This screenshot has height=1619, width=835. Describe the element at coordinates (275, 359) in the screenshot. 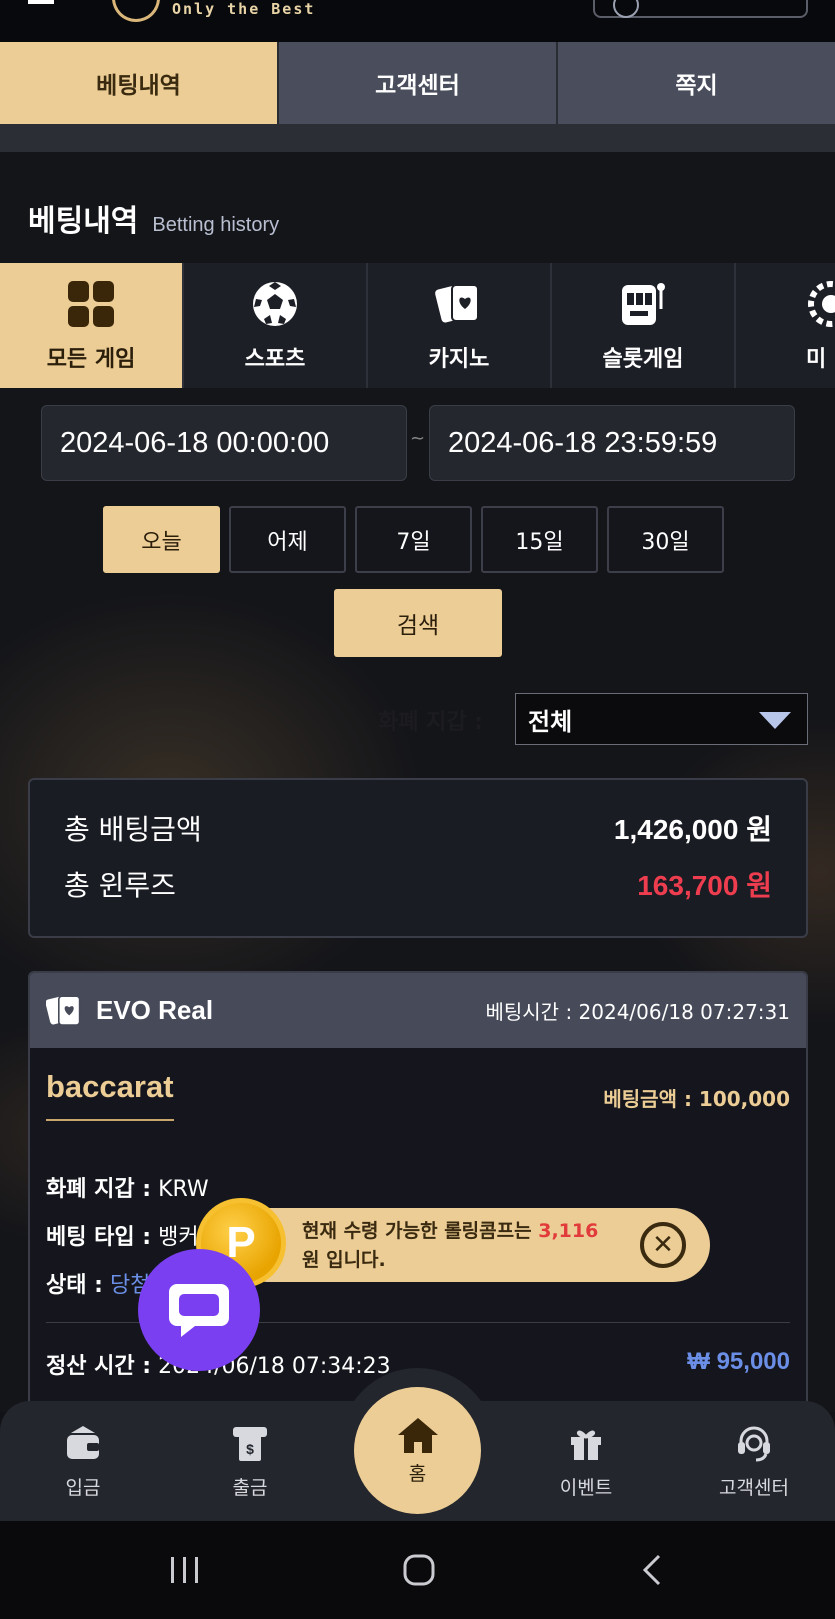

I see `category-label: 스포츠` at that location.